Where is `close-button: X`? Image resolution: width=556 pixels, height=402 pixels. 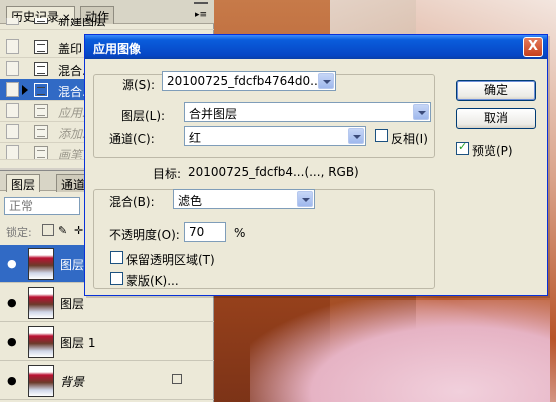 close-button: X is located at coordinates (533, 47).